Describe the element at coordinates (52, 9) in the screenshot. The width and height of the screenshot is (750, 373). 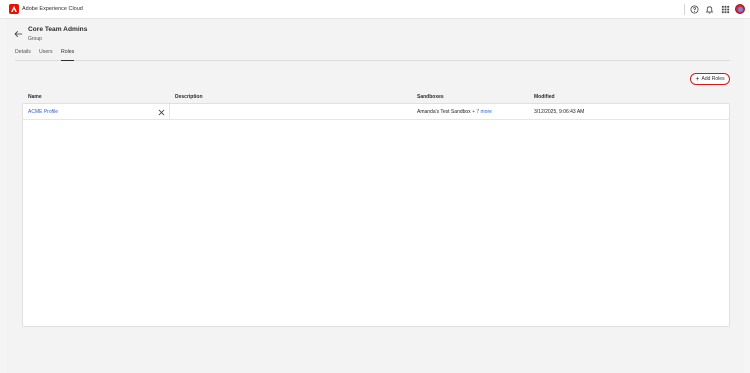
I see `app-title: Adobe Experience Cloud` at that location.